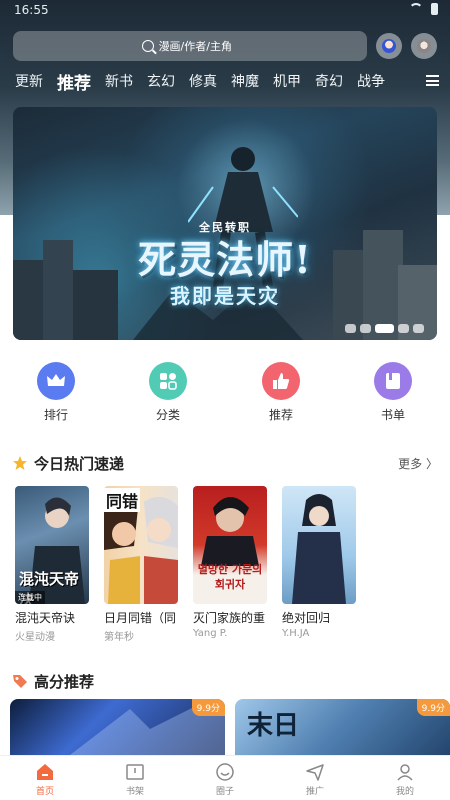 The height and width of the screenshot is (800, 450). I want to click on nav-label: 推广, so click(314, 792).